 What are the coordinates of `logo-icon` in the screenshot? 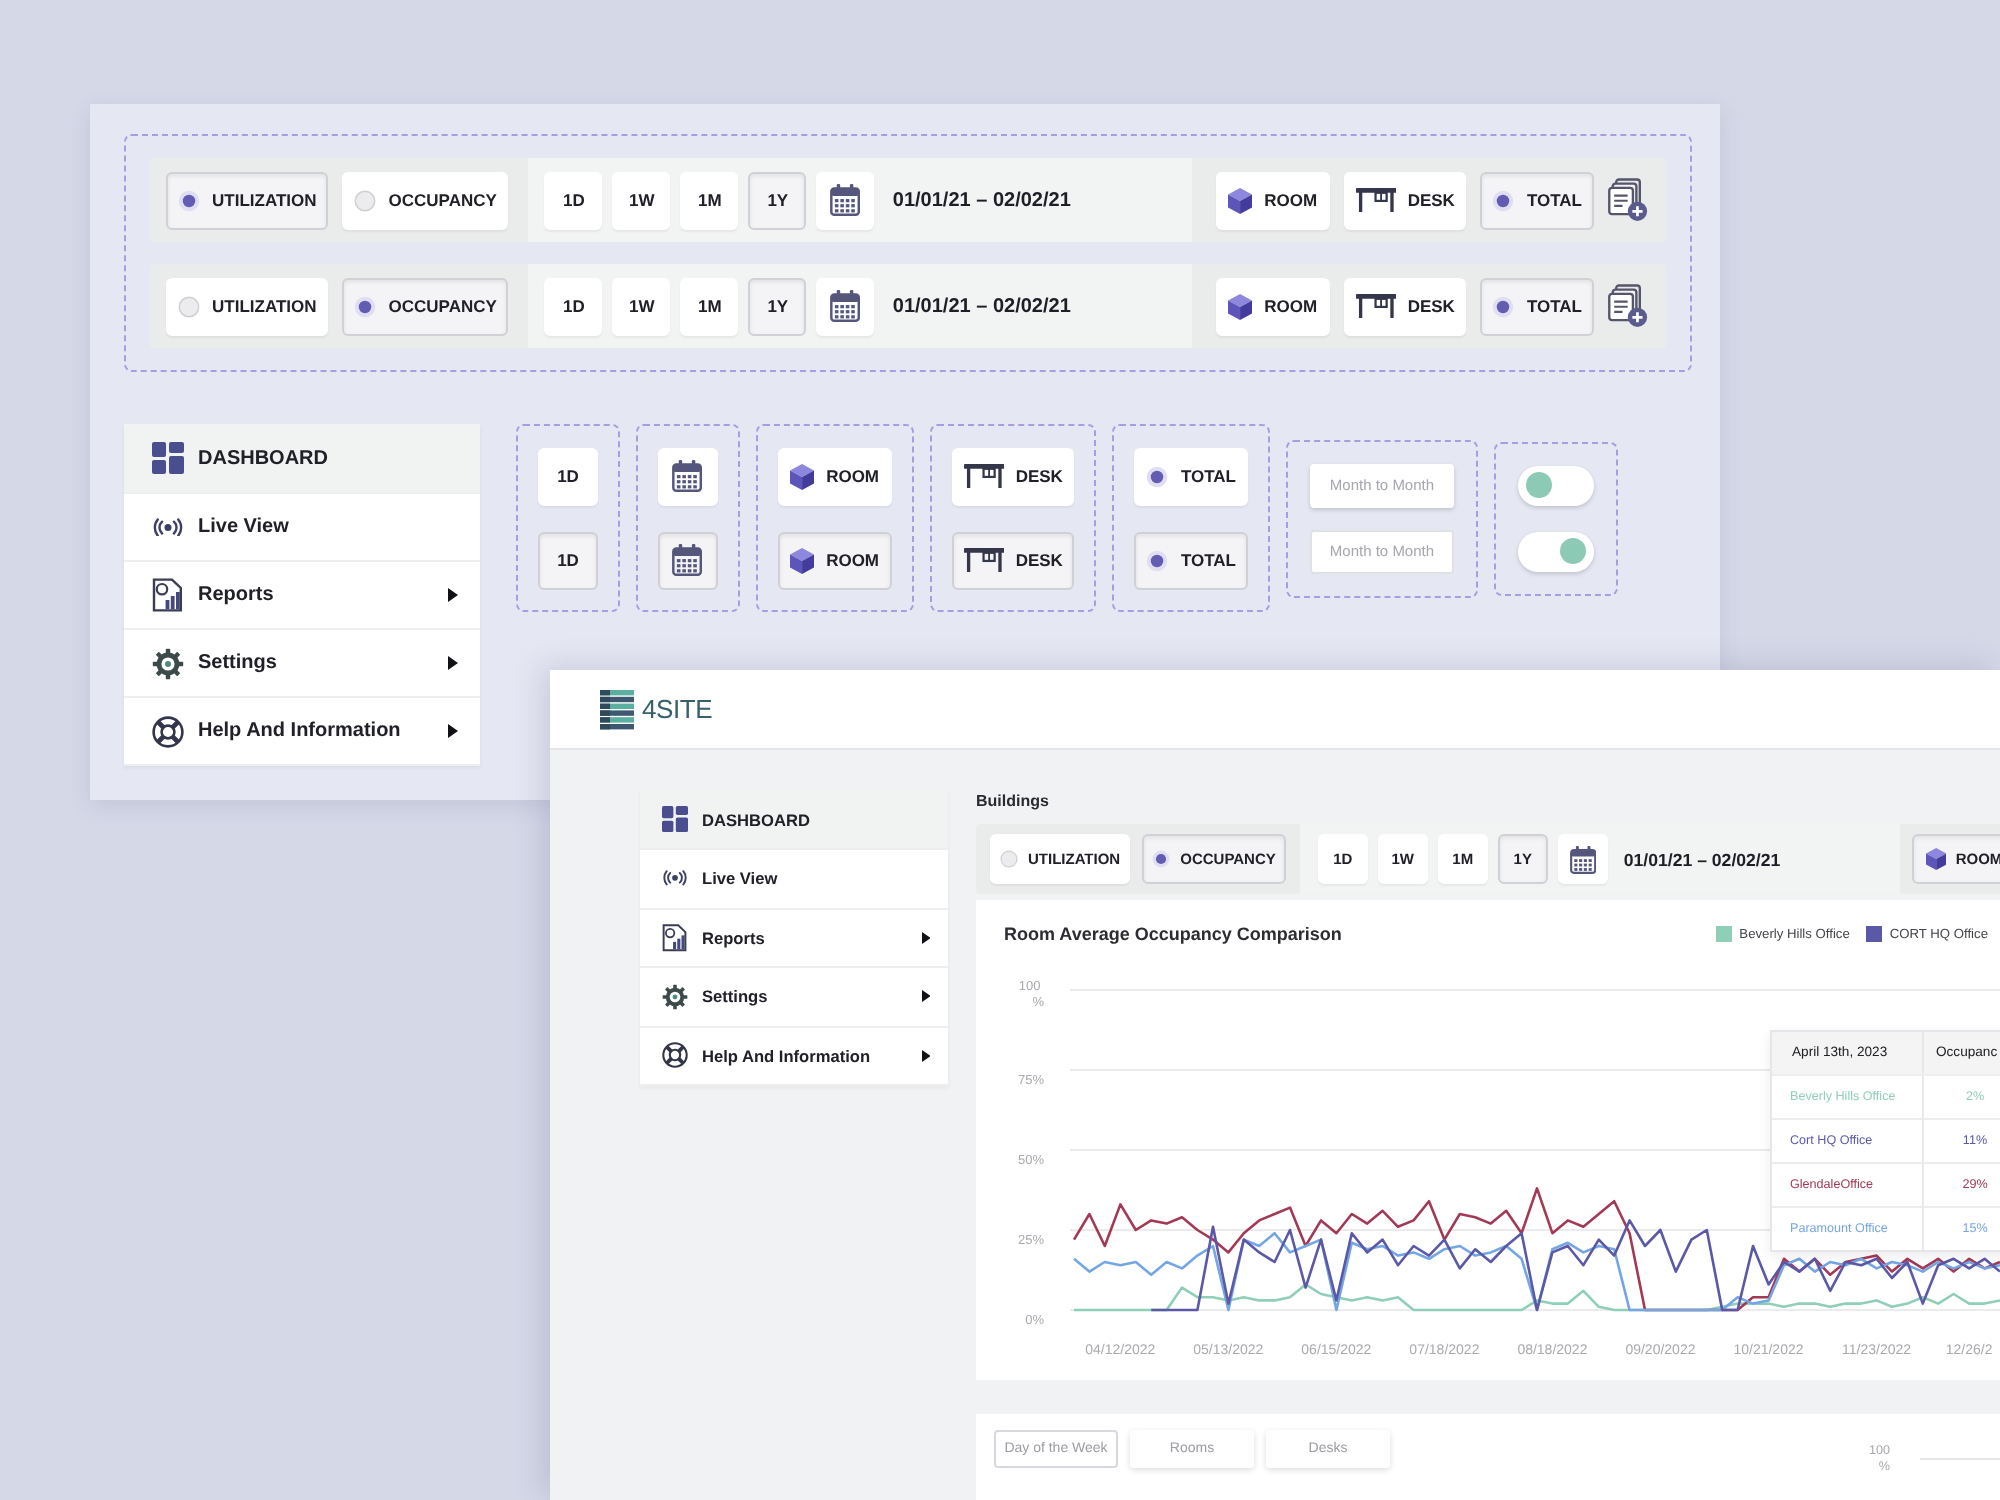 It's located at (617, 709).